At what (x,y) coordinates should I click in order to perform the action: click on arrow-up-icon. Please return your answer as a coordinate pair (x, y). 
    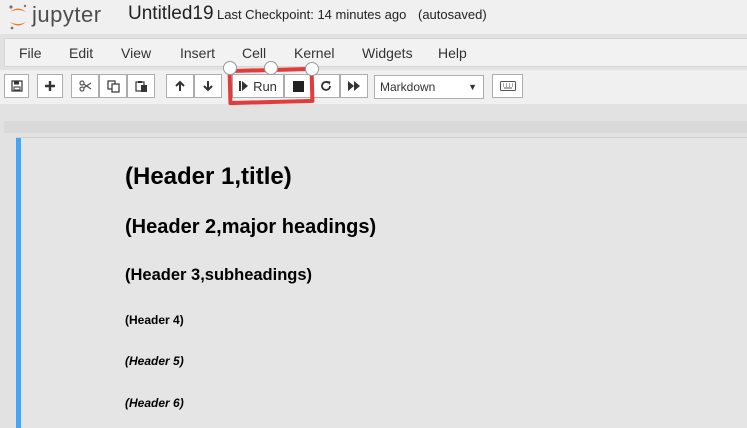
    Looking at the image, I should click on (180, 85).